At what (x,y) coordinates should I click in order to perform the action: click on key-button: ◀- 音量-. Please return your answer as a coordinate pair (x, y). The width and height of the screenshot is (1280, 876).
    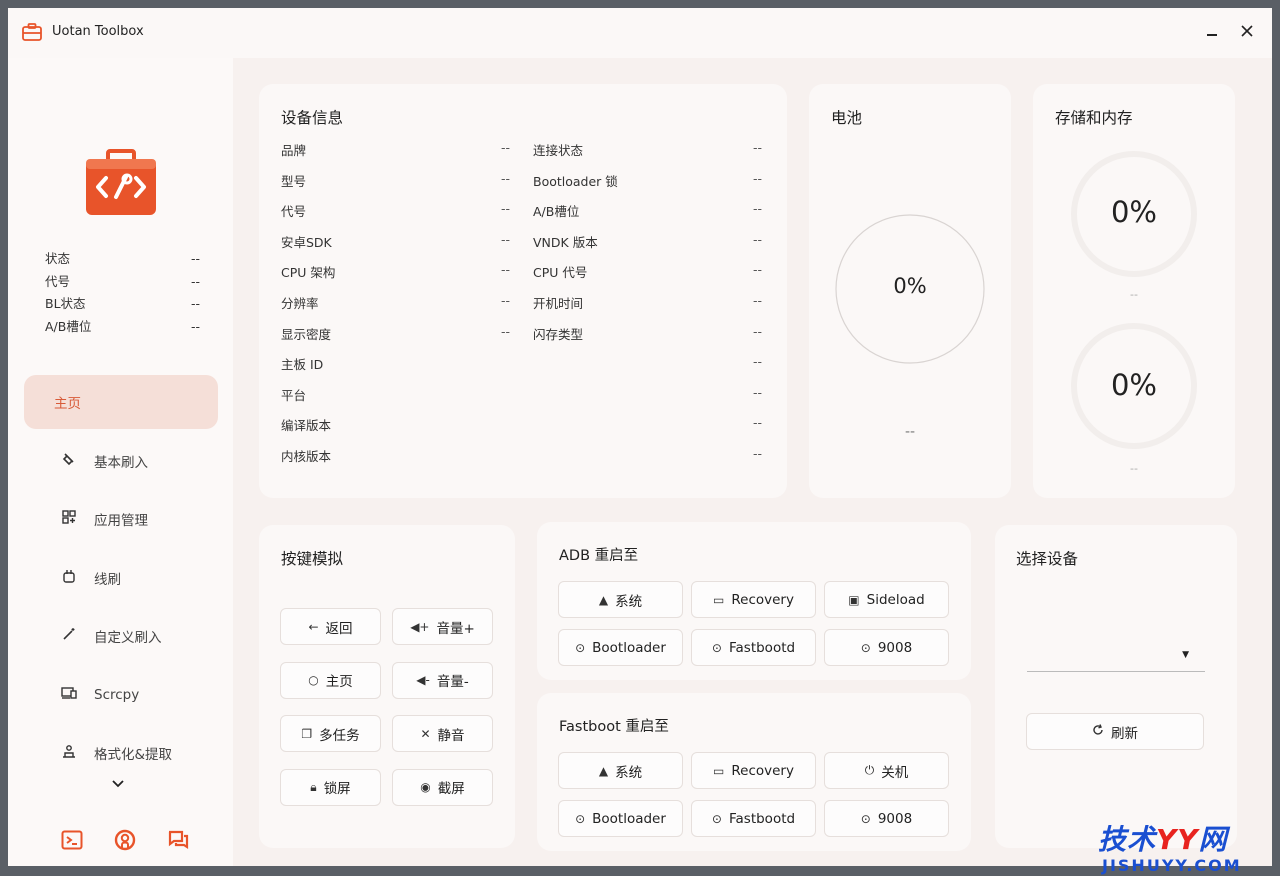
    Looking at the image, I should click on (442, 680).